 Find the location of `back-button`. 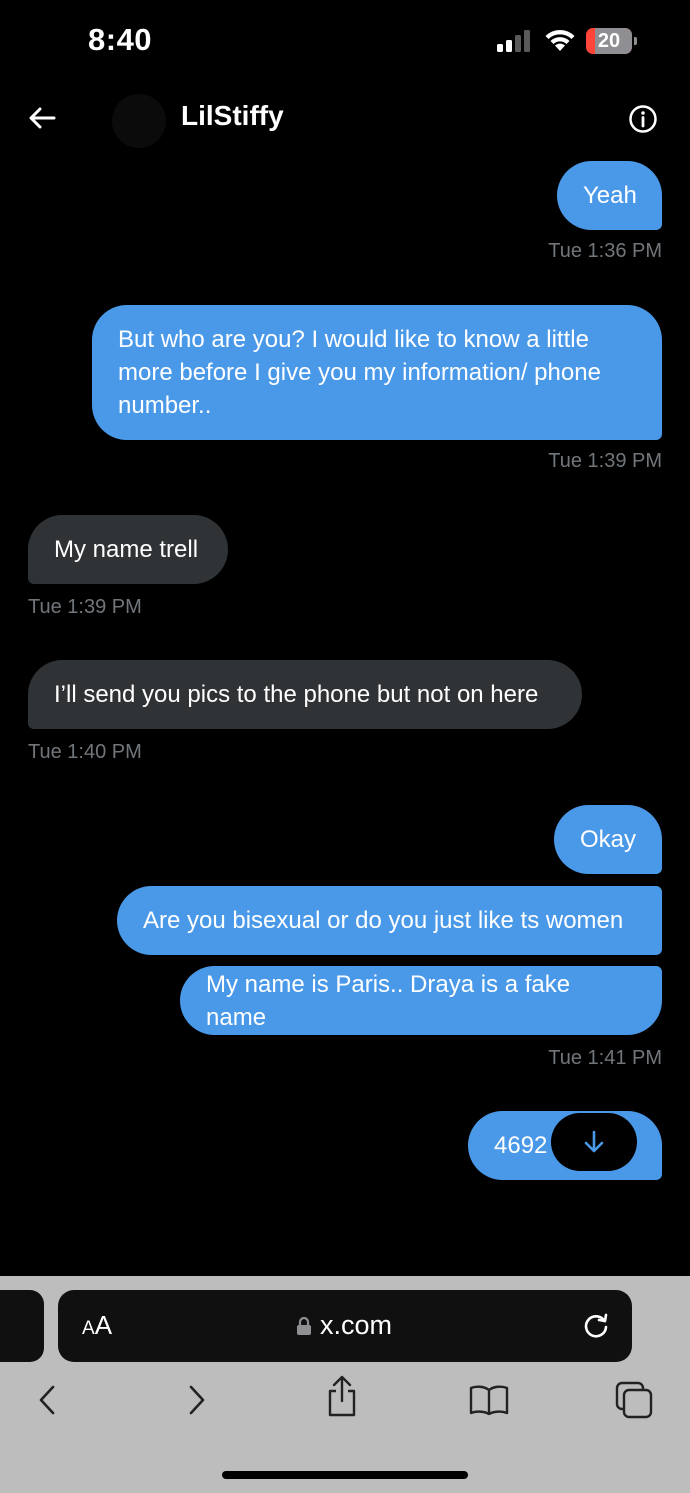

back-button is located at coordinates (42, 118).